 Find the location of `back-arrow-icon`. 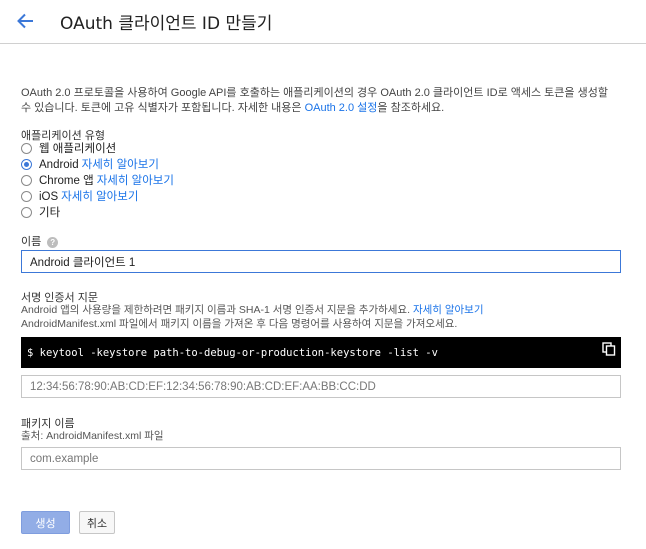

back-arrow-icon is located at coordinates (25, 21).